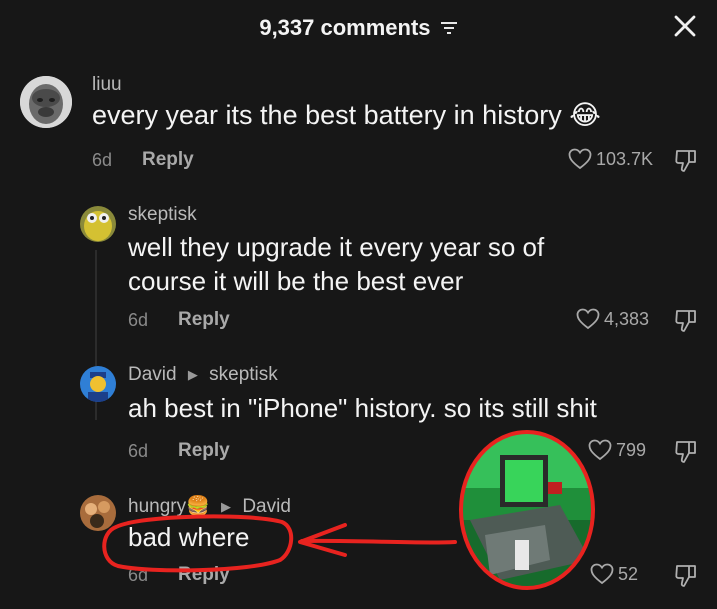 Image resolution: width=717 pixels, height=609 pixels. Describe the element at coordinates (631, 449) in the screenshot. I see `like-count: 799` at that location.